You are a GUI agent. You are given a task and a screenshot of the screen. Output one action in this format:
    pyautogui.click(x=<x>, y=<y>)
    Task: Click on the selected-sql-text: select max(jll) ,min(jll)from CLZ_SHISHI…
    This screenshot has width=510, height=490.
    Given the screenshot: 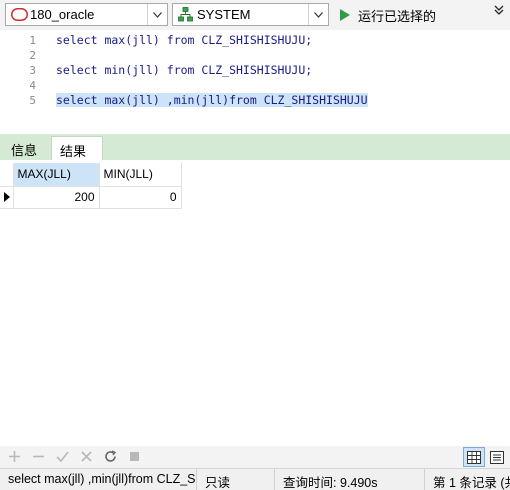 What is the action you would take?
    pyautogui.click(x=212, y=100)
    